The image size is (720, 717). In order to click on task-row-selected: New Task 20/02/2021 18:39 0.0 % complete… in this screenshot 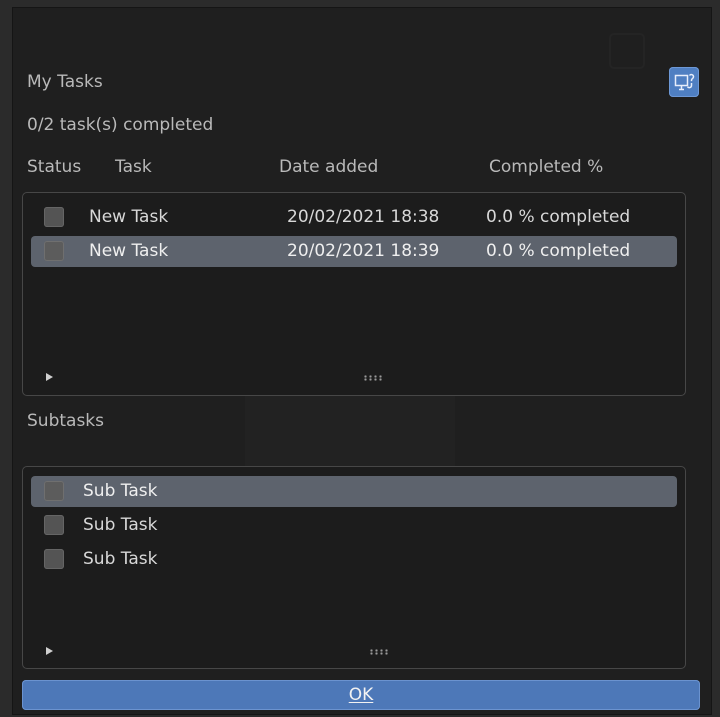, I will do `click(354, 251)`.